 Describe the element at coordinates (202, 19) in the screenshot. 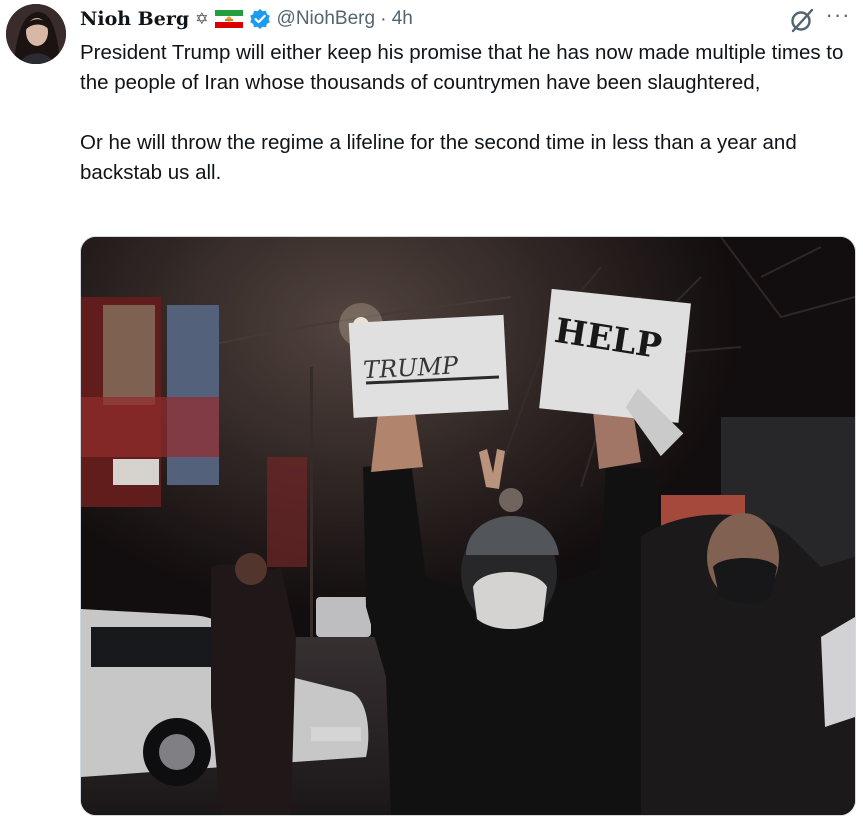

I see `star-of-david-icon: ✡` at that location.